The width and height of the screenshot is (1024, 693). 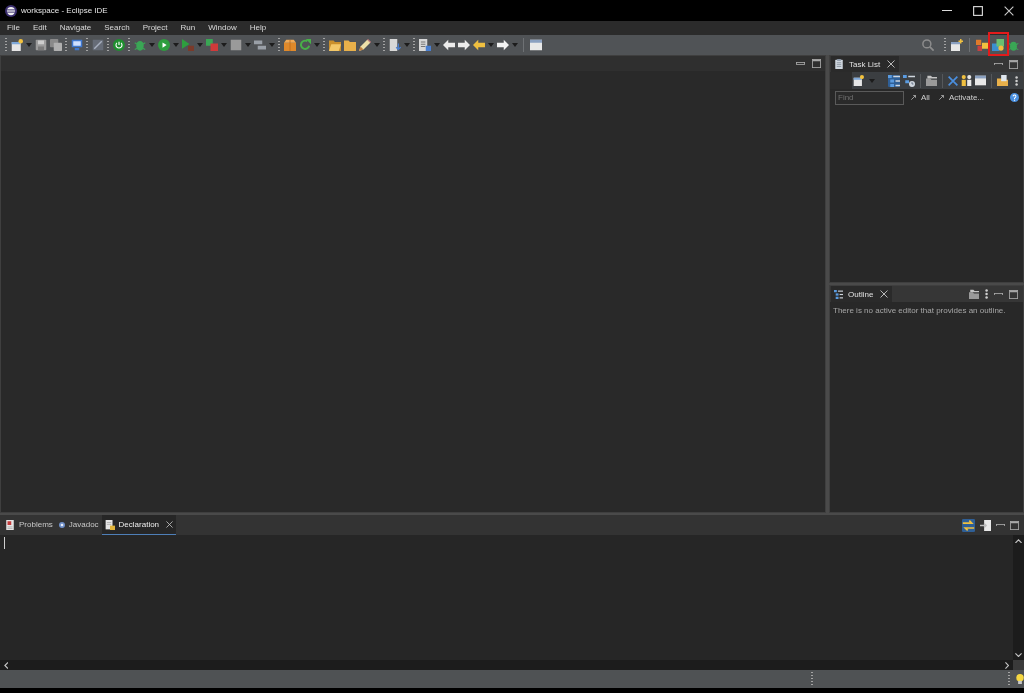 What do you see at coordinates (64, 10) in the screenshot?
I see `window-title: workspace - Eclipse IDE` at bounding box center [64, 10].